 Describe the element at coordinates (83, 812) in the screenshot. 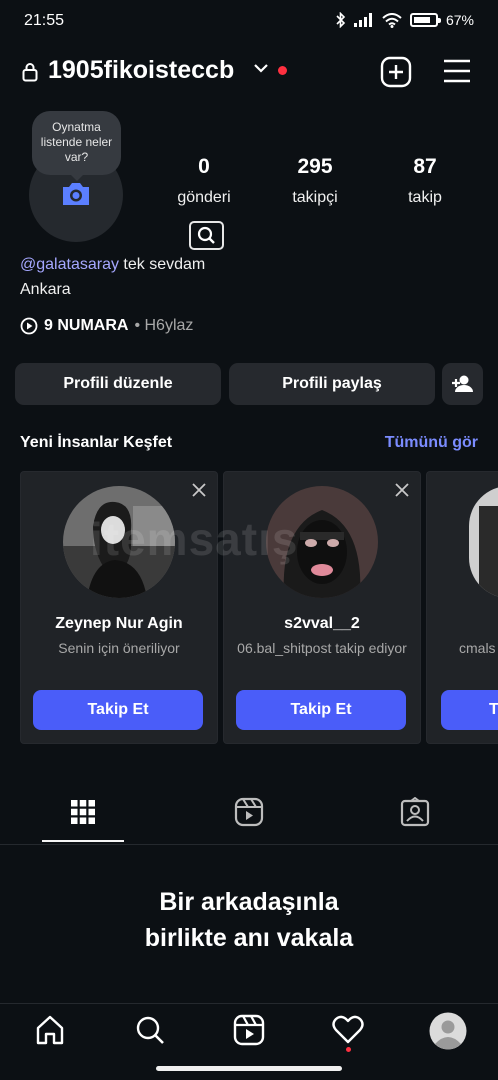

I see `grid-icon` at that location.